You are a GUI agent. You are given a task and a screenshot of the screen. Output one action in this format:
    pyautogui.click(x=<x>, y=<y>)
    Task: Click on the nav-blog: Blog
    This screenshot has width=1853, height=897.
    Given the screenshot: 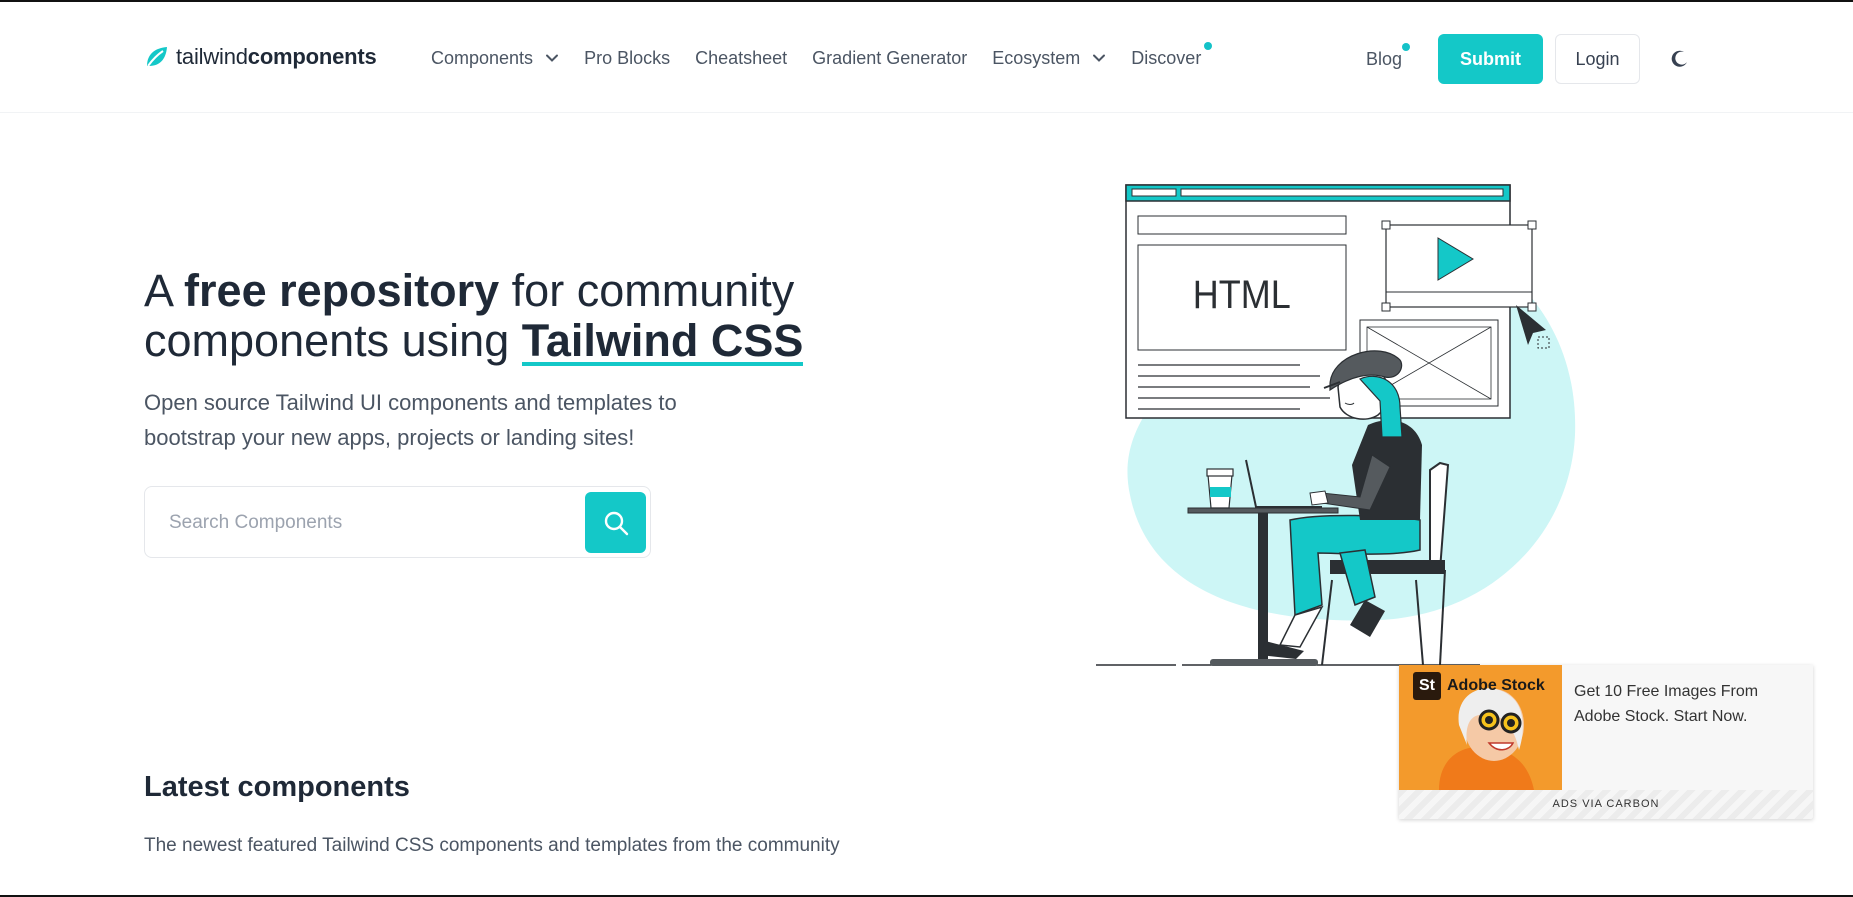 What is the action you would take?
    pyautogui.click(x=1388, y=56)
    